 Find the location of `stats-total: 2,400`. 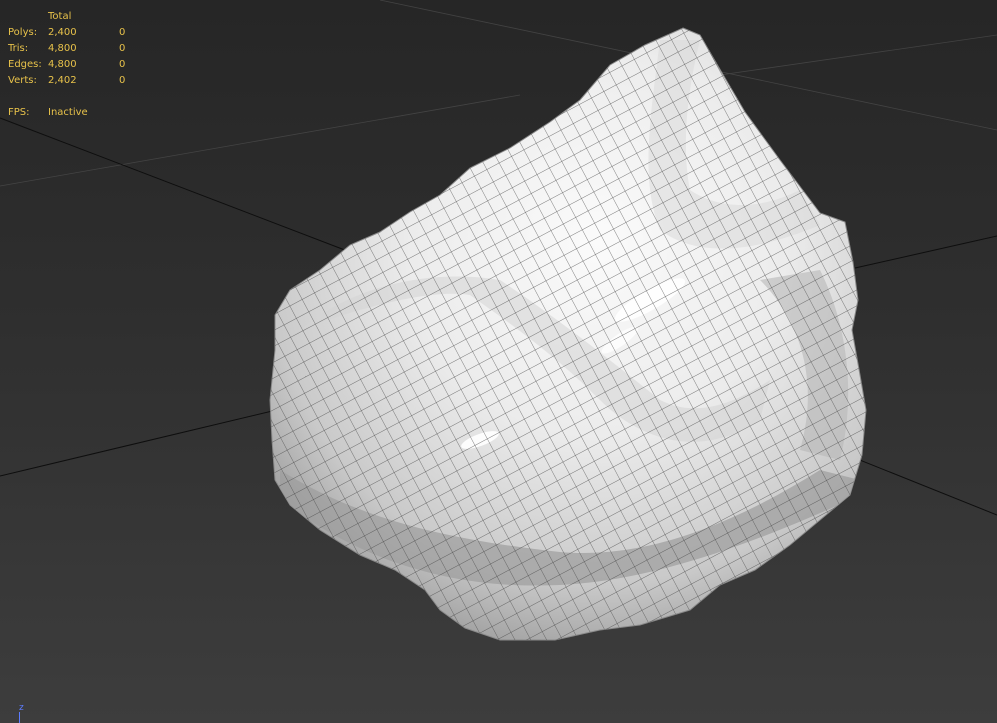

stats-total: 2,400 is located at coordinates (62, 32).